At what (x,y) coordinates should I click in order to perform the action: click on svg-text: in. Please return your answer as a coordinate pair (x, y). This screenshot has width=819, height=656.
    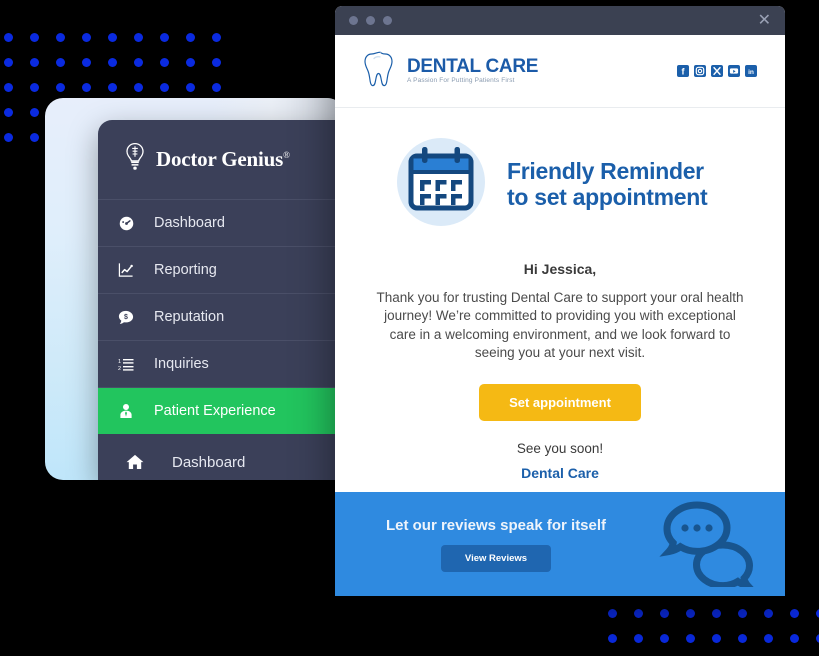
    Looking at the image, I should click on (751, 72).